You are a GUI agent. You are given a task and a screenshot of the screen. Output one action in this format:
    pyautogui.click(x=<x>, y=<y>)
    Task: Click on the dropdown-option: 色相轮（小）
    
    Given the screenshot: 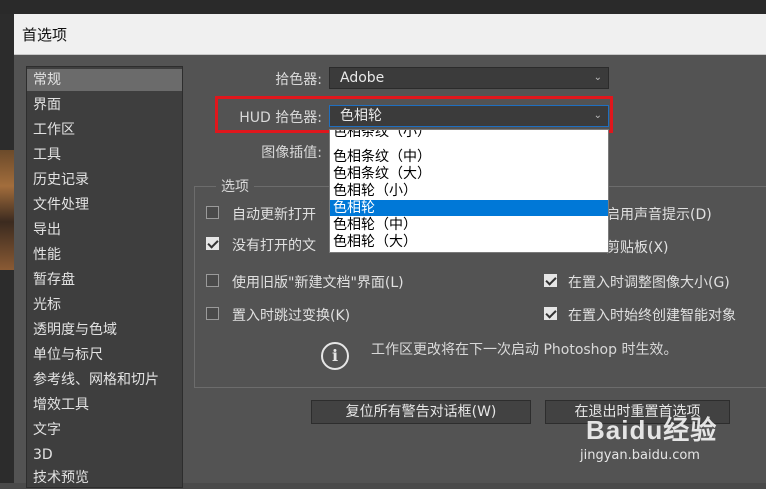 What is the action you would take?
    pyautogui.click(x=469, y=191)
    